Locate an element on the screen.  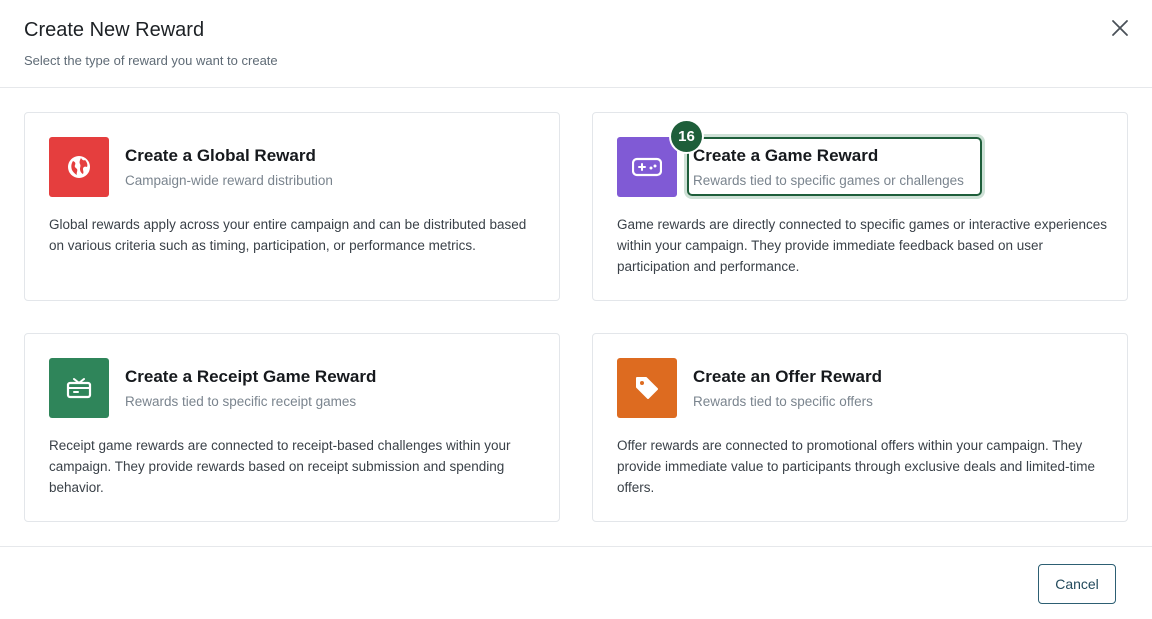
card-title: Create an Offer Reward is located at coordinates (787, 376).